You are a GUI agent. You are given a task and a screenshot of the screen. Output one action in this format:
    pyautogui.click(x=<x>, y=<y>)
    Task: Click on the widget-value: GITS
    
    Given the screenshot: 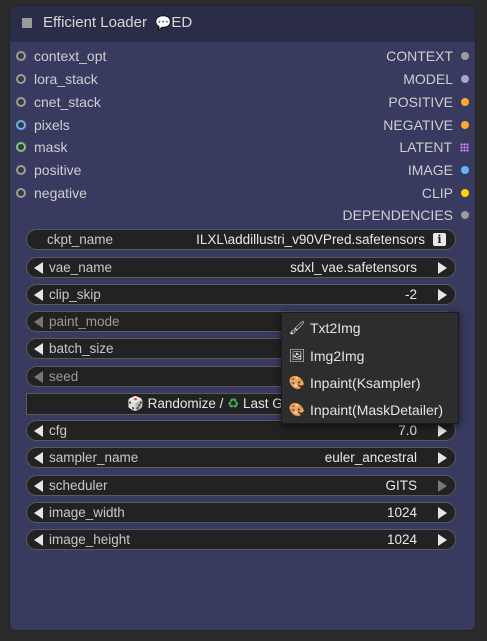 What is the action you would take?
    pyautogui.click(x=401, y=485)
    